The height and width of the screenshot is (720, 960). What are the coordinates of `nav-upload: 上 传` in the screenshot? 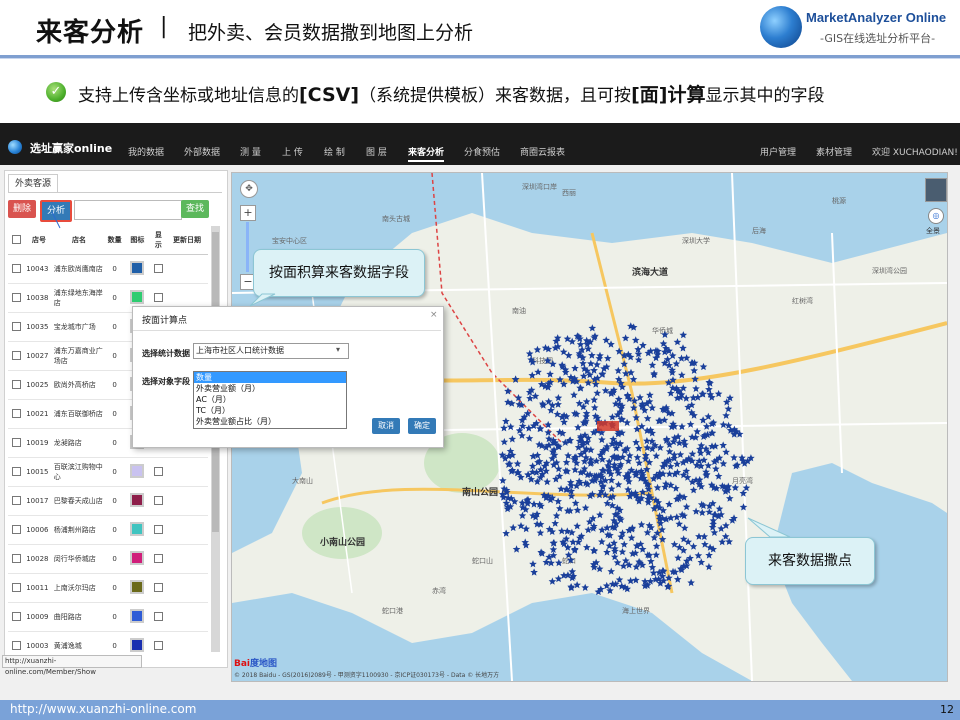 It's located at (292, 151).